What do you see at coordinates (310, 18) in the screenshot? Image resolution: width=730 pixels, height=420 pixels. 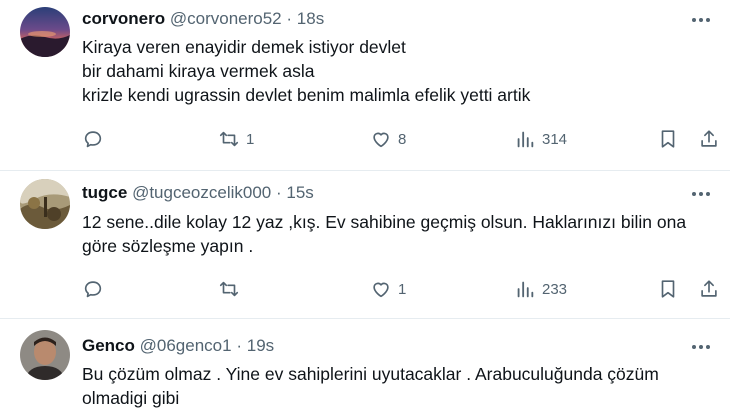 I see `timestamp: 18s` at bounding box center [310, 18].